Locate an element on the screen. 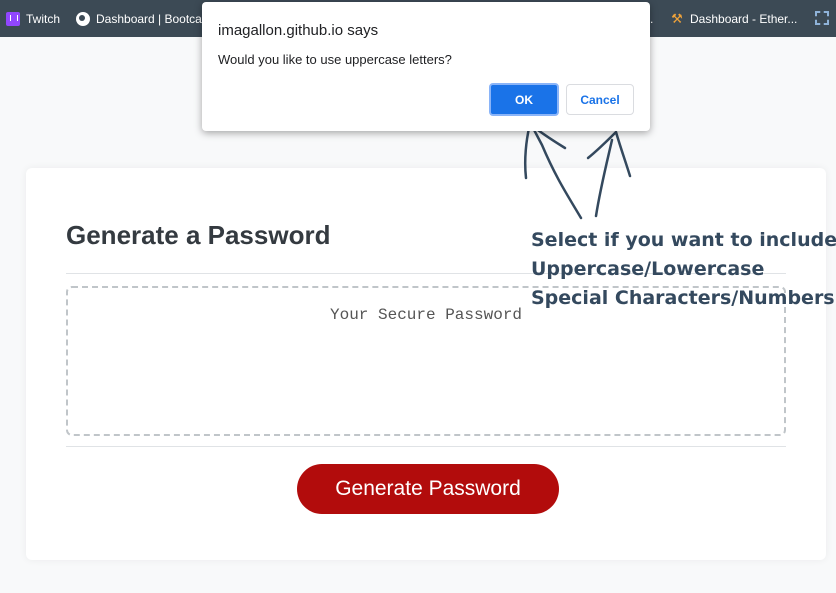 The height and width of the screenshot is (593, 836). ok-button: OK is located at coordinates (524, 99).